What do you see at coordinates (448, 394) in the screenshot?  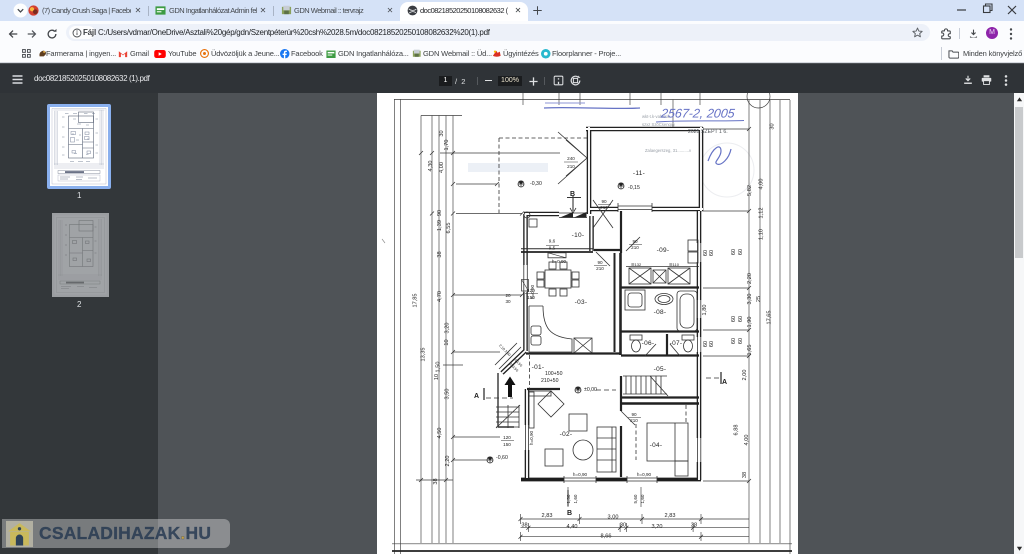 I see `svg-text: 3,50` at bounding box center [448, 394].